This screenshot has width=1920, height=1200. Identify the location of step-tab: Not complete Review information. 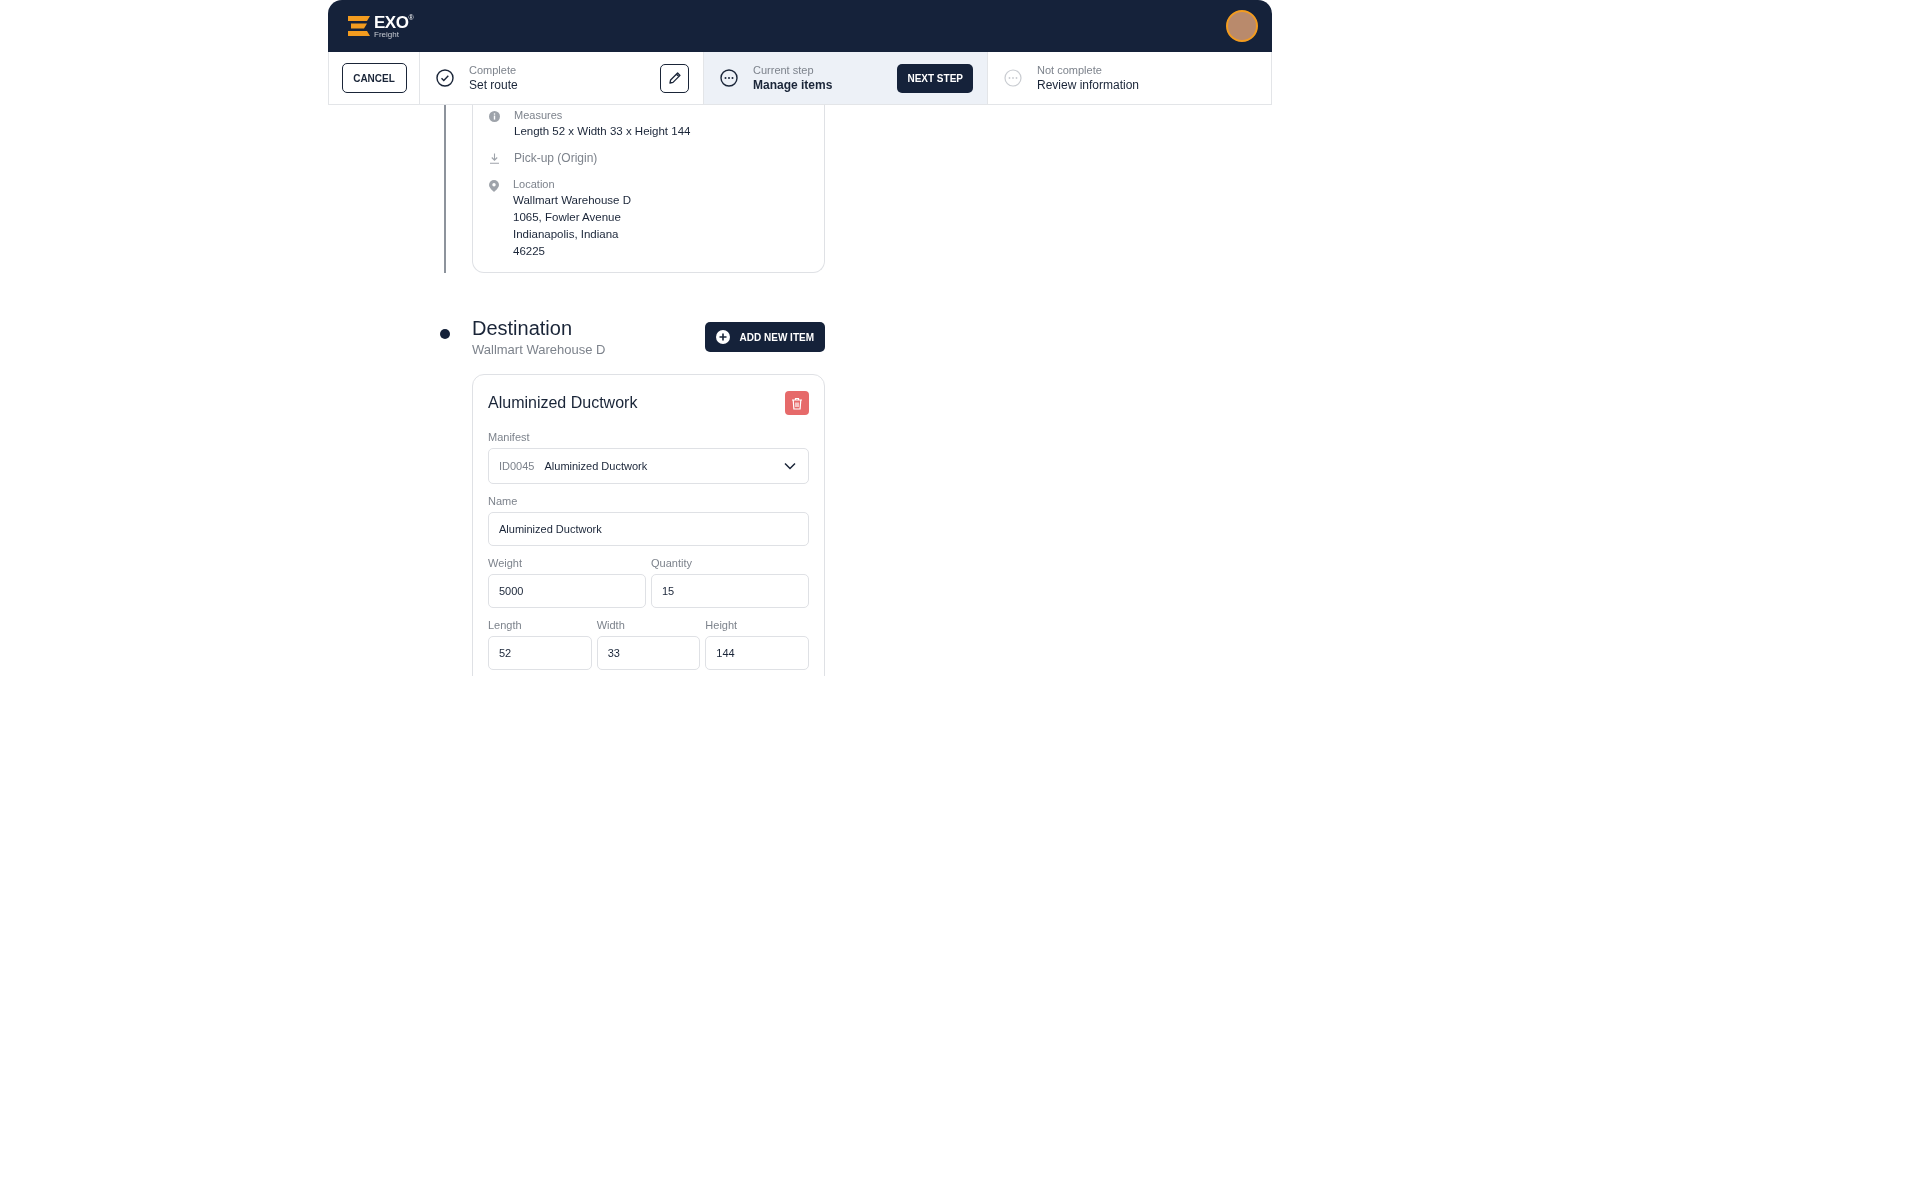
(1129, 78).